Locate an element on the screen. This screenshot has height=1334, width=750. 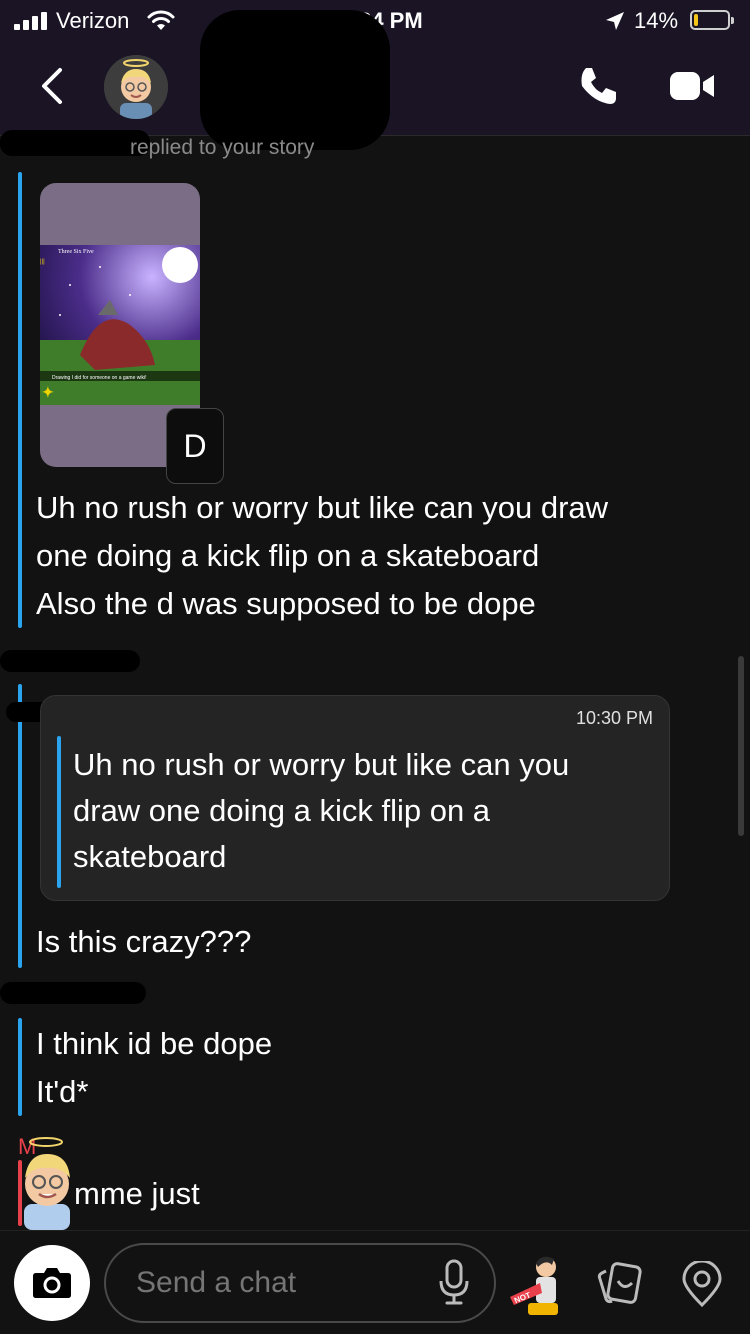
scrollbar is located at coordinates (741, 746).